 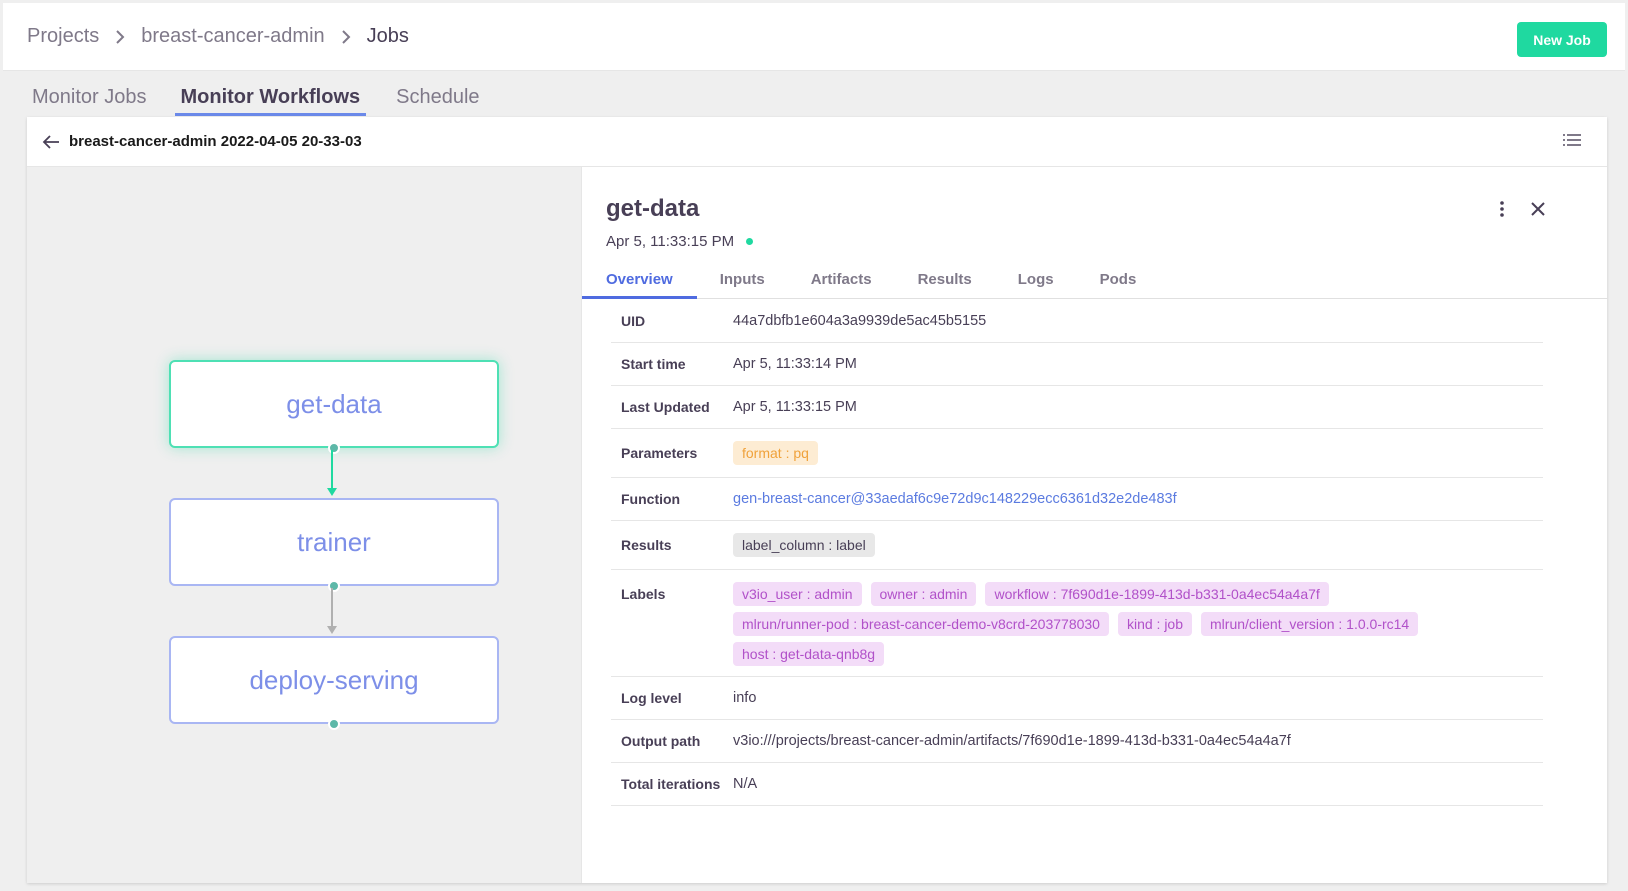 What do you see at coordinates (51, 142) in the screenshot?
I see `arrow-left-icon` at bounding box center [51, 142].